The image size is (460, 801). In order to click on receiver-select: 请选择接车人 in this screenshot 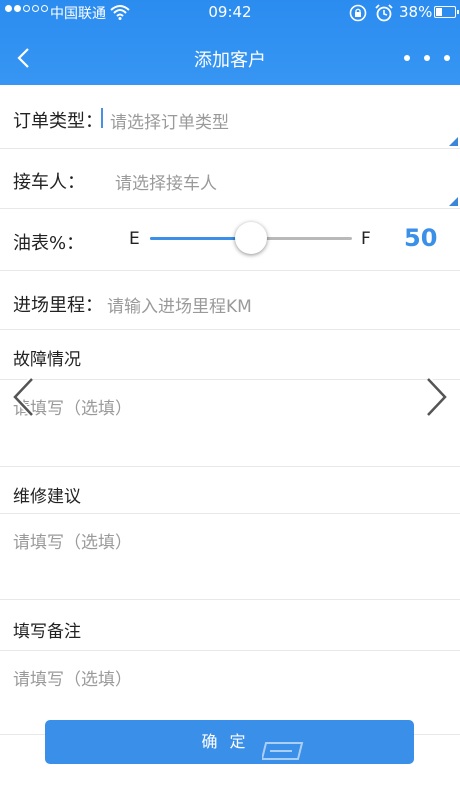, I will do `click(166, 181)`.